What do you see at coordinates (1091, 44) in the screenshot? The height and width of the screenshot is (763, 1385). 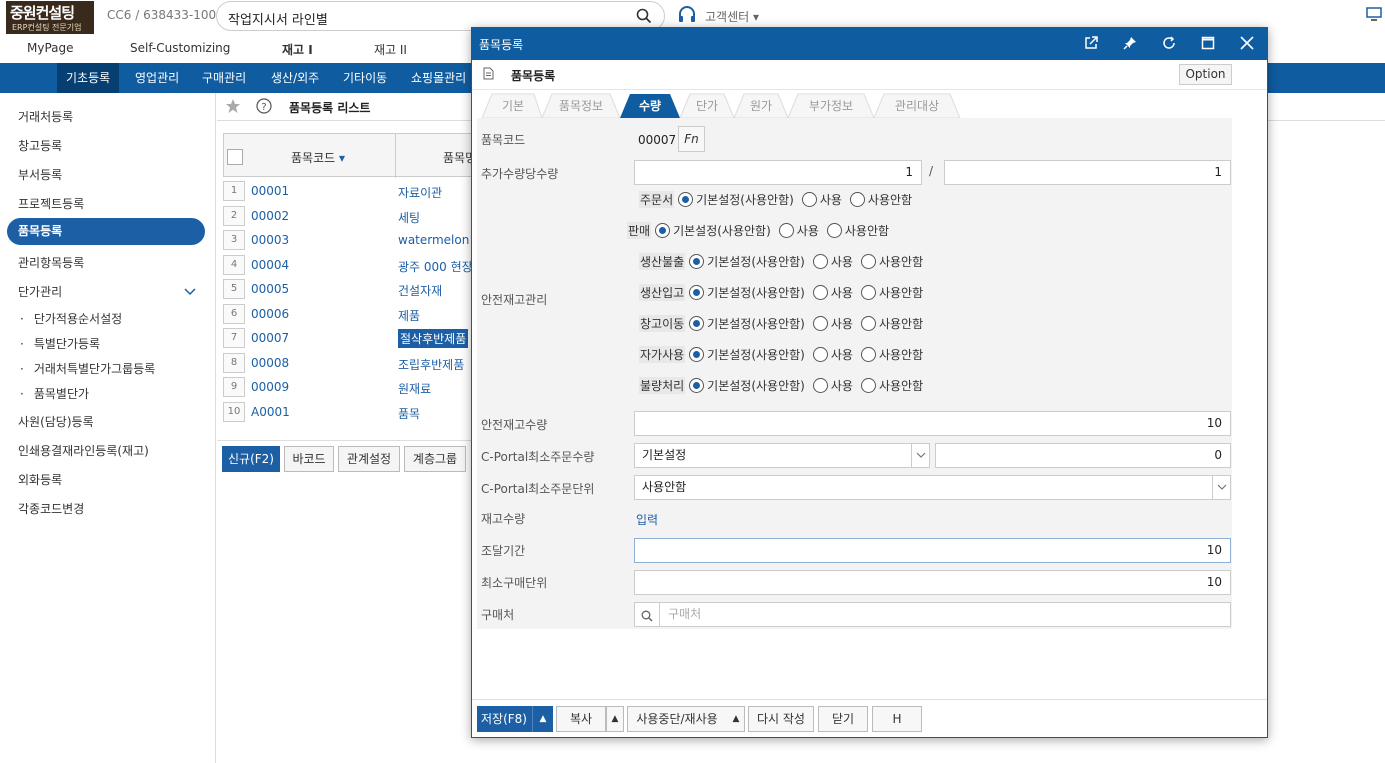 I see `popout-icon` at bounding box center [1091, 44].